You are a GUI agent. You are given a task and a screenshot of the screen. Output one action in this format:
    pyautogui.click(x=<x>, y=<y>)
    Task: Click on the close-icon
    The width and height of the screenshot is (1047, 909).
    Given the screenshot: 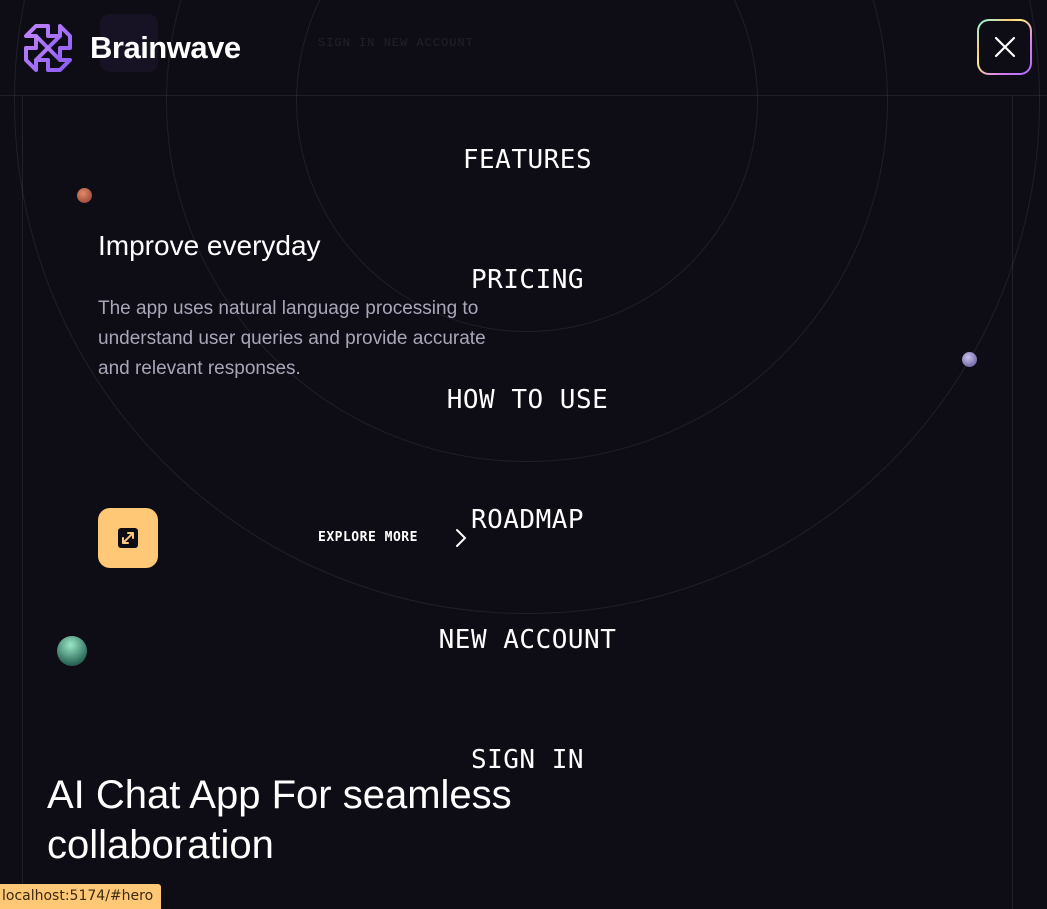 What is the action you would take?
    pyautogui.click(x=1004, y=47)
    